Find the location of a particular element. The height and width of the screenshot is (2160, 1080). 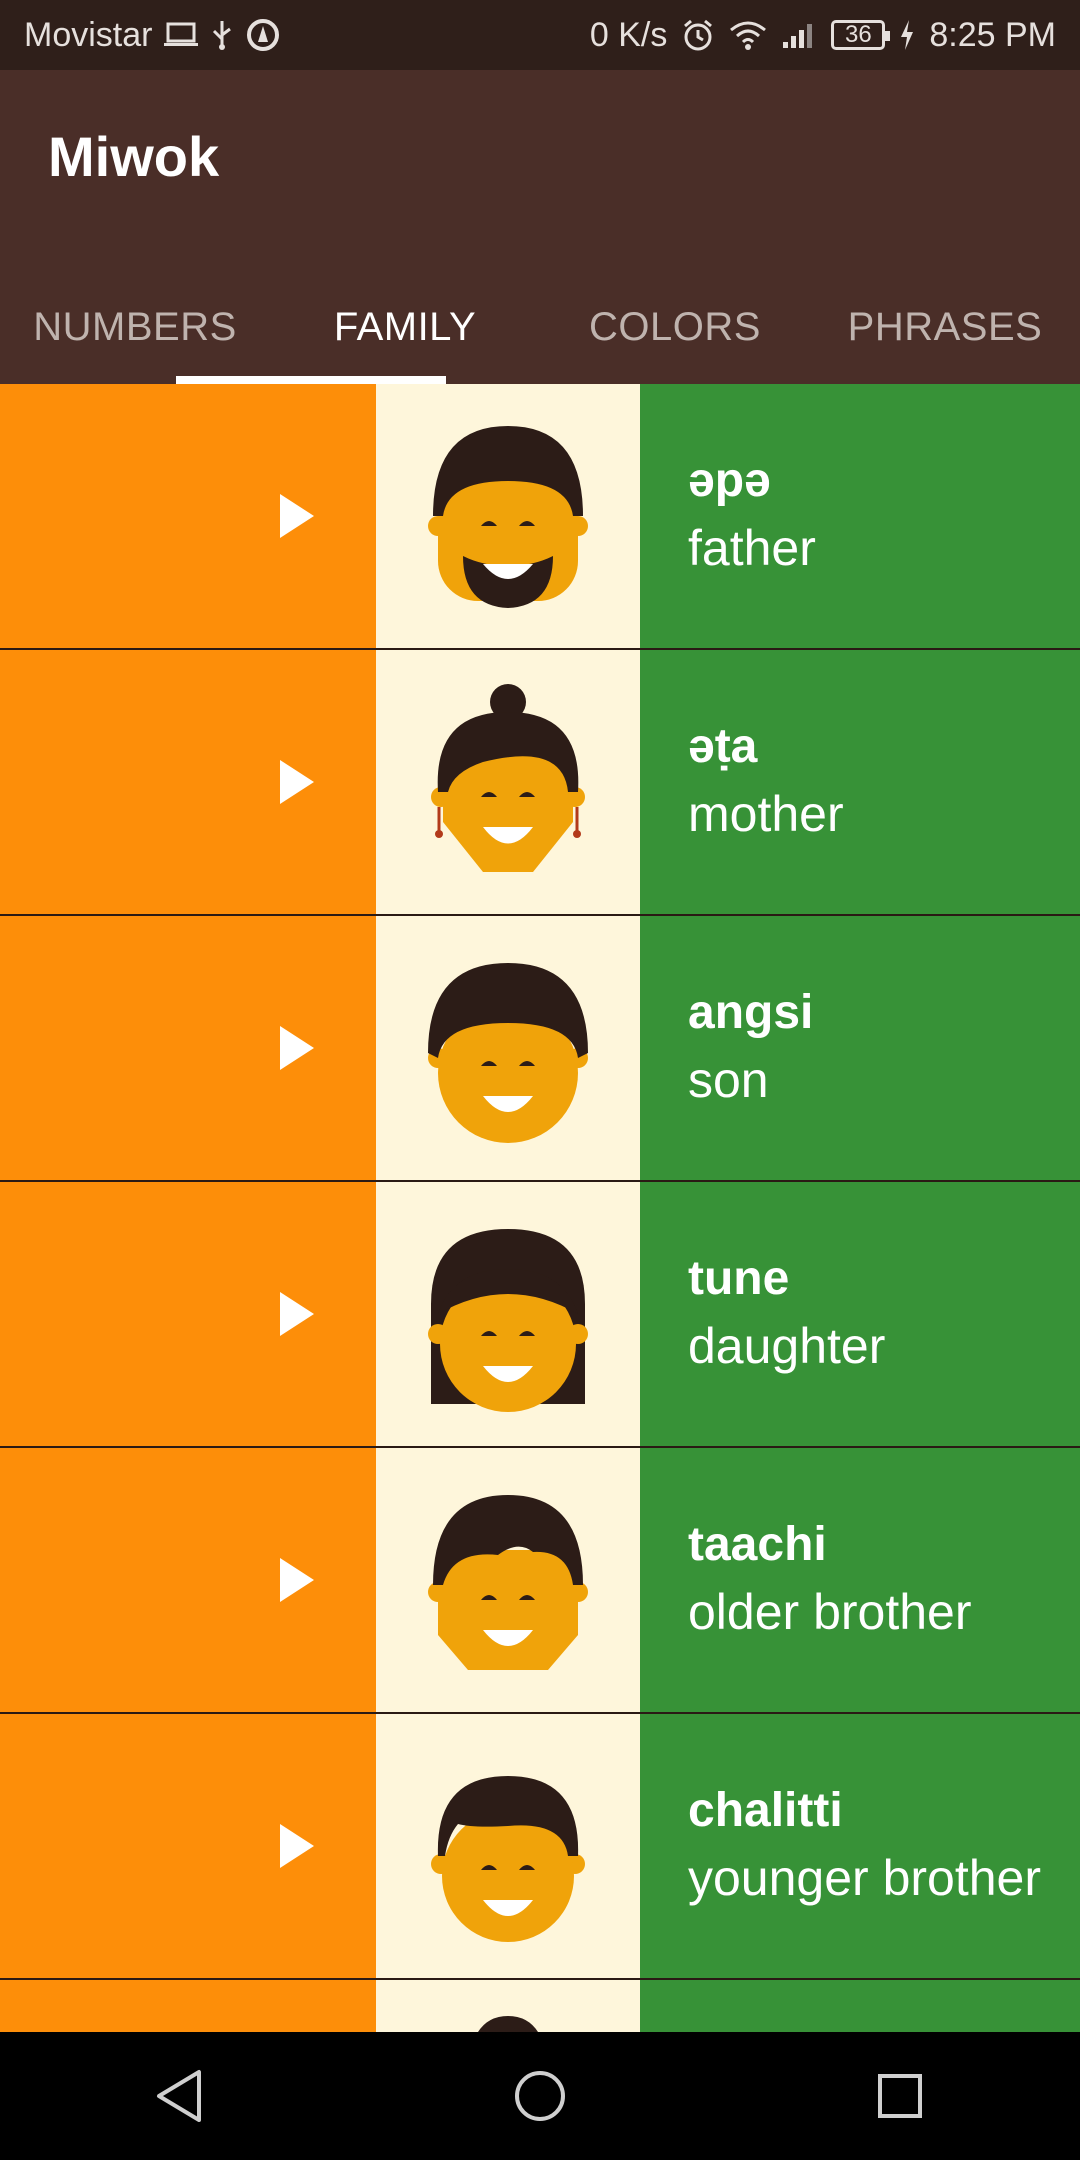

list-item: tune daughter is located at coordinates (540, 1315).